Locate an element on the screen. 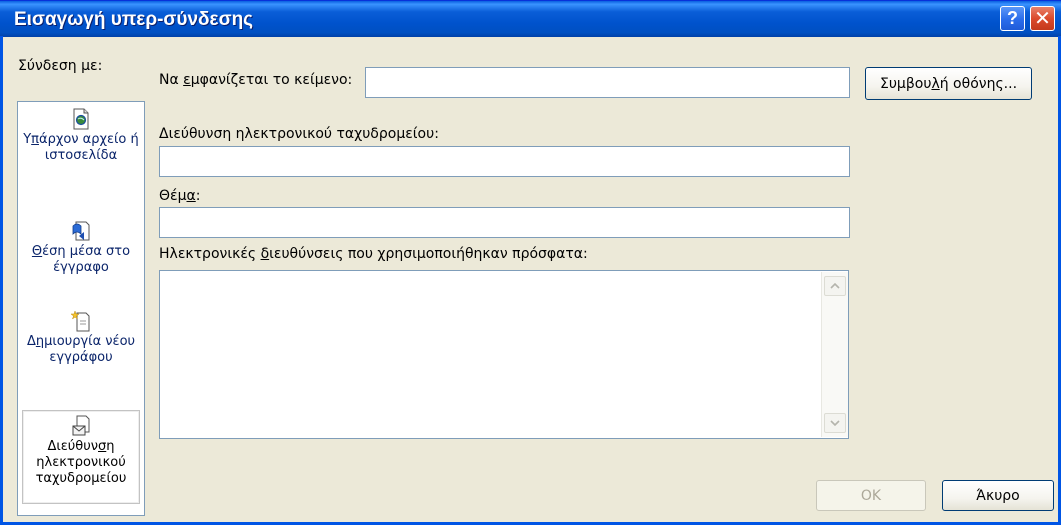 This screenshot has width=1061, height=525. close-button: ✕ is located at coordinates (1042, 18).